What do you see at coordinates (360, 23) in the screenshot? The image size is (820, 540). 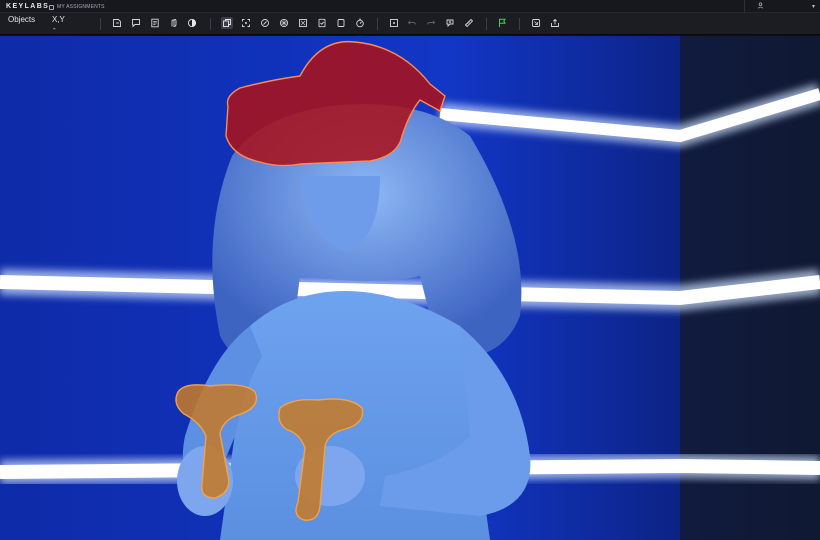 I see `timer-icon` at bounding box center [360, 23].